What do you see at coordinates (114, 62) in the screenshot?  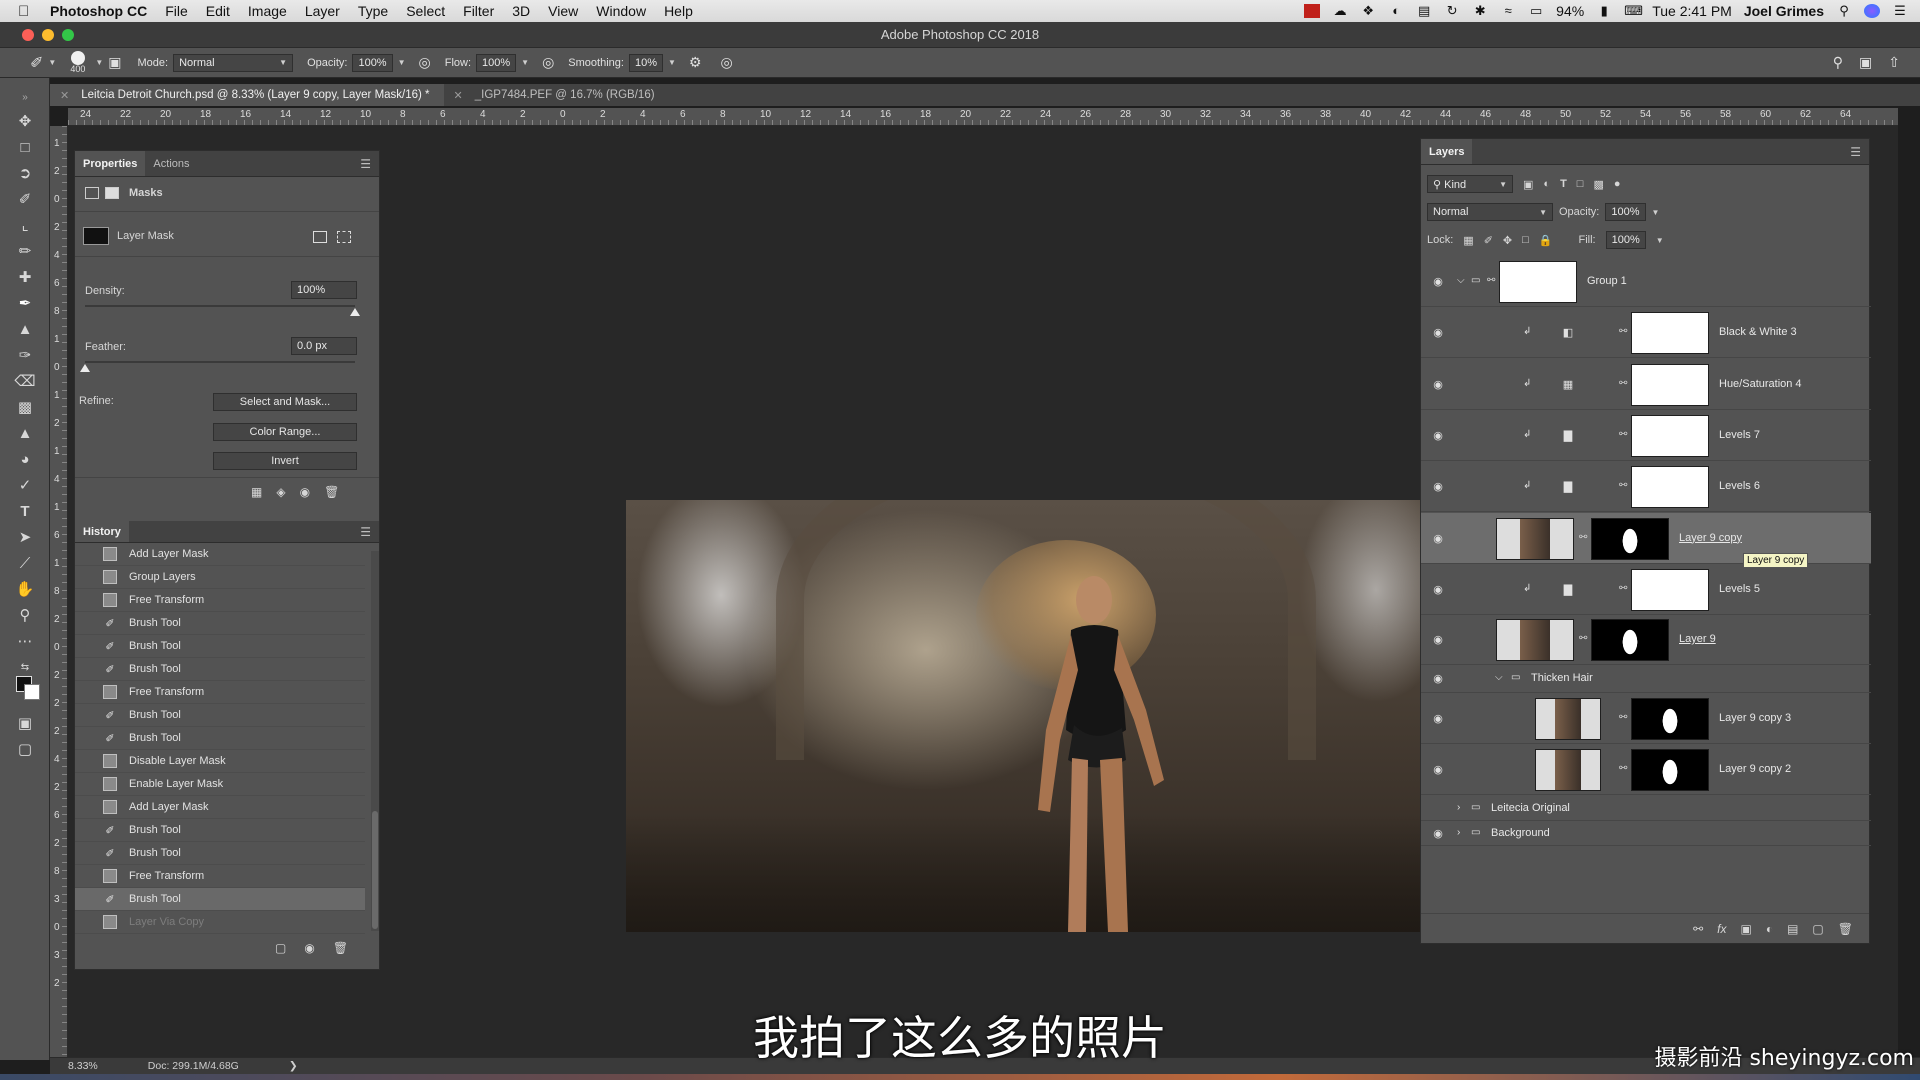 I see `brush-settings-icon: ▣` at bounding box center [114, 62].